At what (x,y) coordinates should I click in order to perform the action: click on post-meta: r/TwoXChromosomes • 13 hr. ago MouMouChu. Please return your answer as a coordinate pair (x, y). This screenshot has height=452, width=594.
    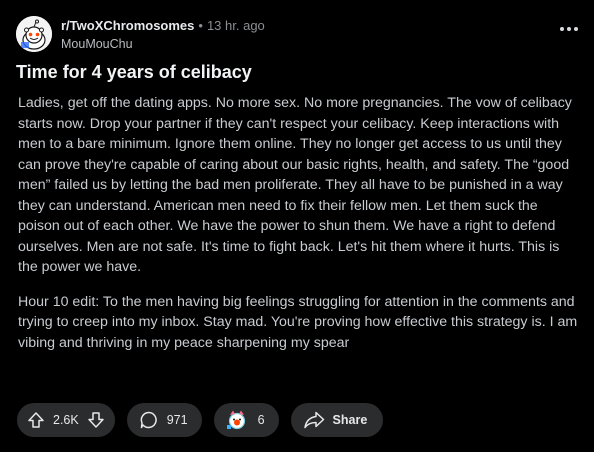
    Looking at the image, I should click on (163, 35).